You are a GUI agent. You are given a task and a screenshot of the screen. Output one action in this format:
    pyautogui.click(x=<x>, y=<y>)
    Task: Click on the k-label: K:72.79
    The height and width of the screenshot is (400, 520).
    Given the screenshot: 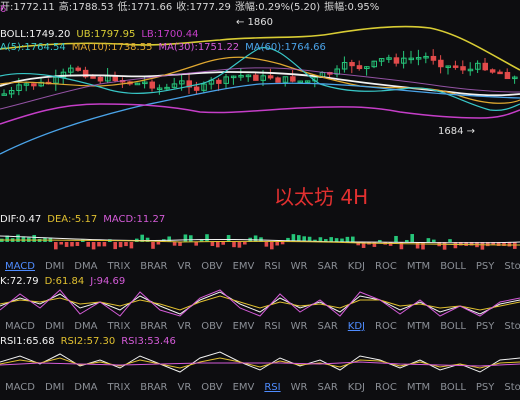 What is the action you would take?
    pyautogui.click(x=19, y=281)
    